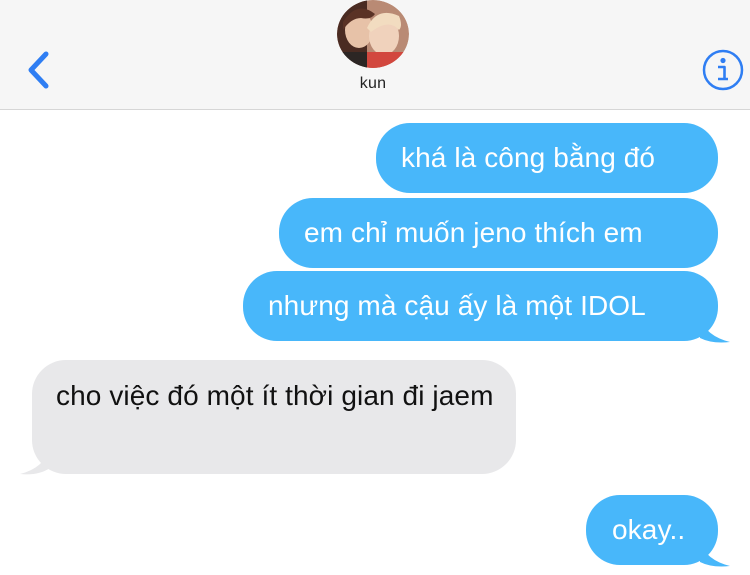  I want to click on contact-name: kun, so click(373, 84).